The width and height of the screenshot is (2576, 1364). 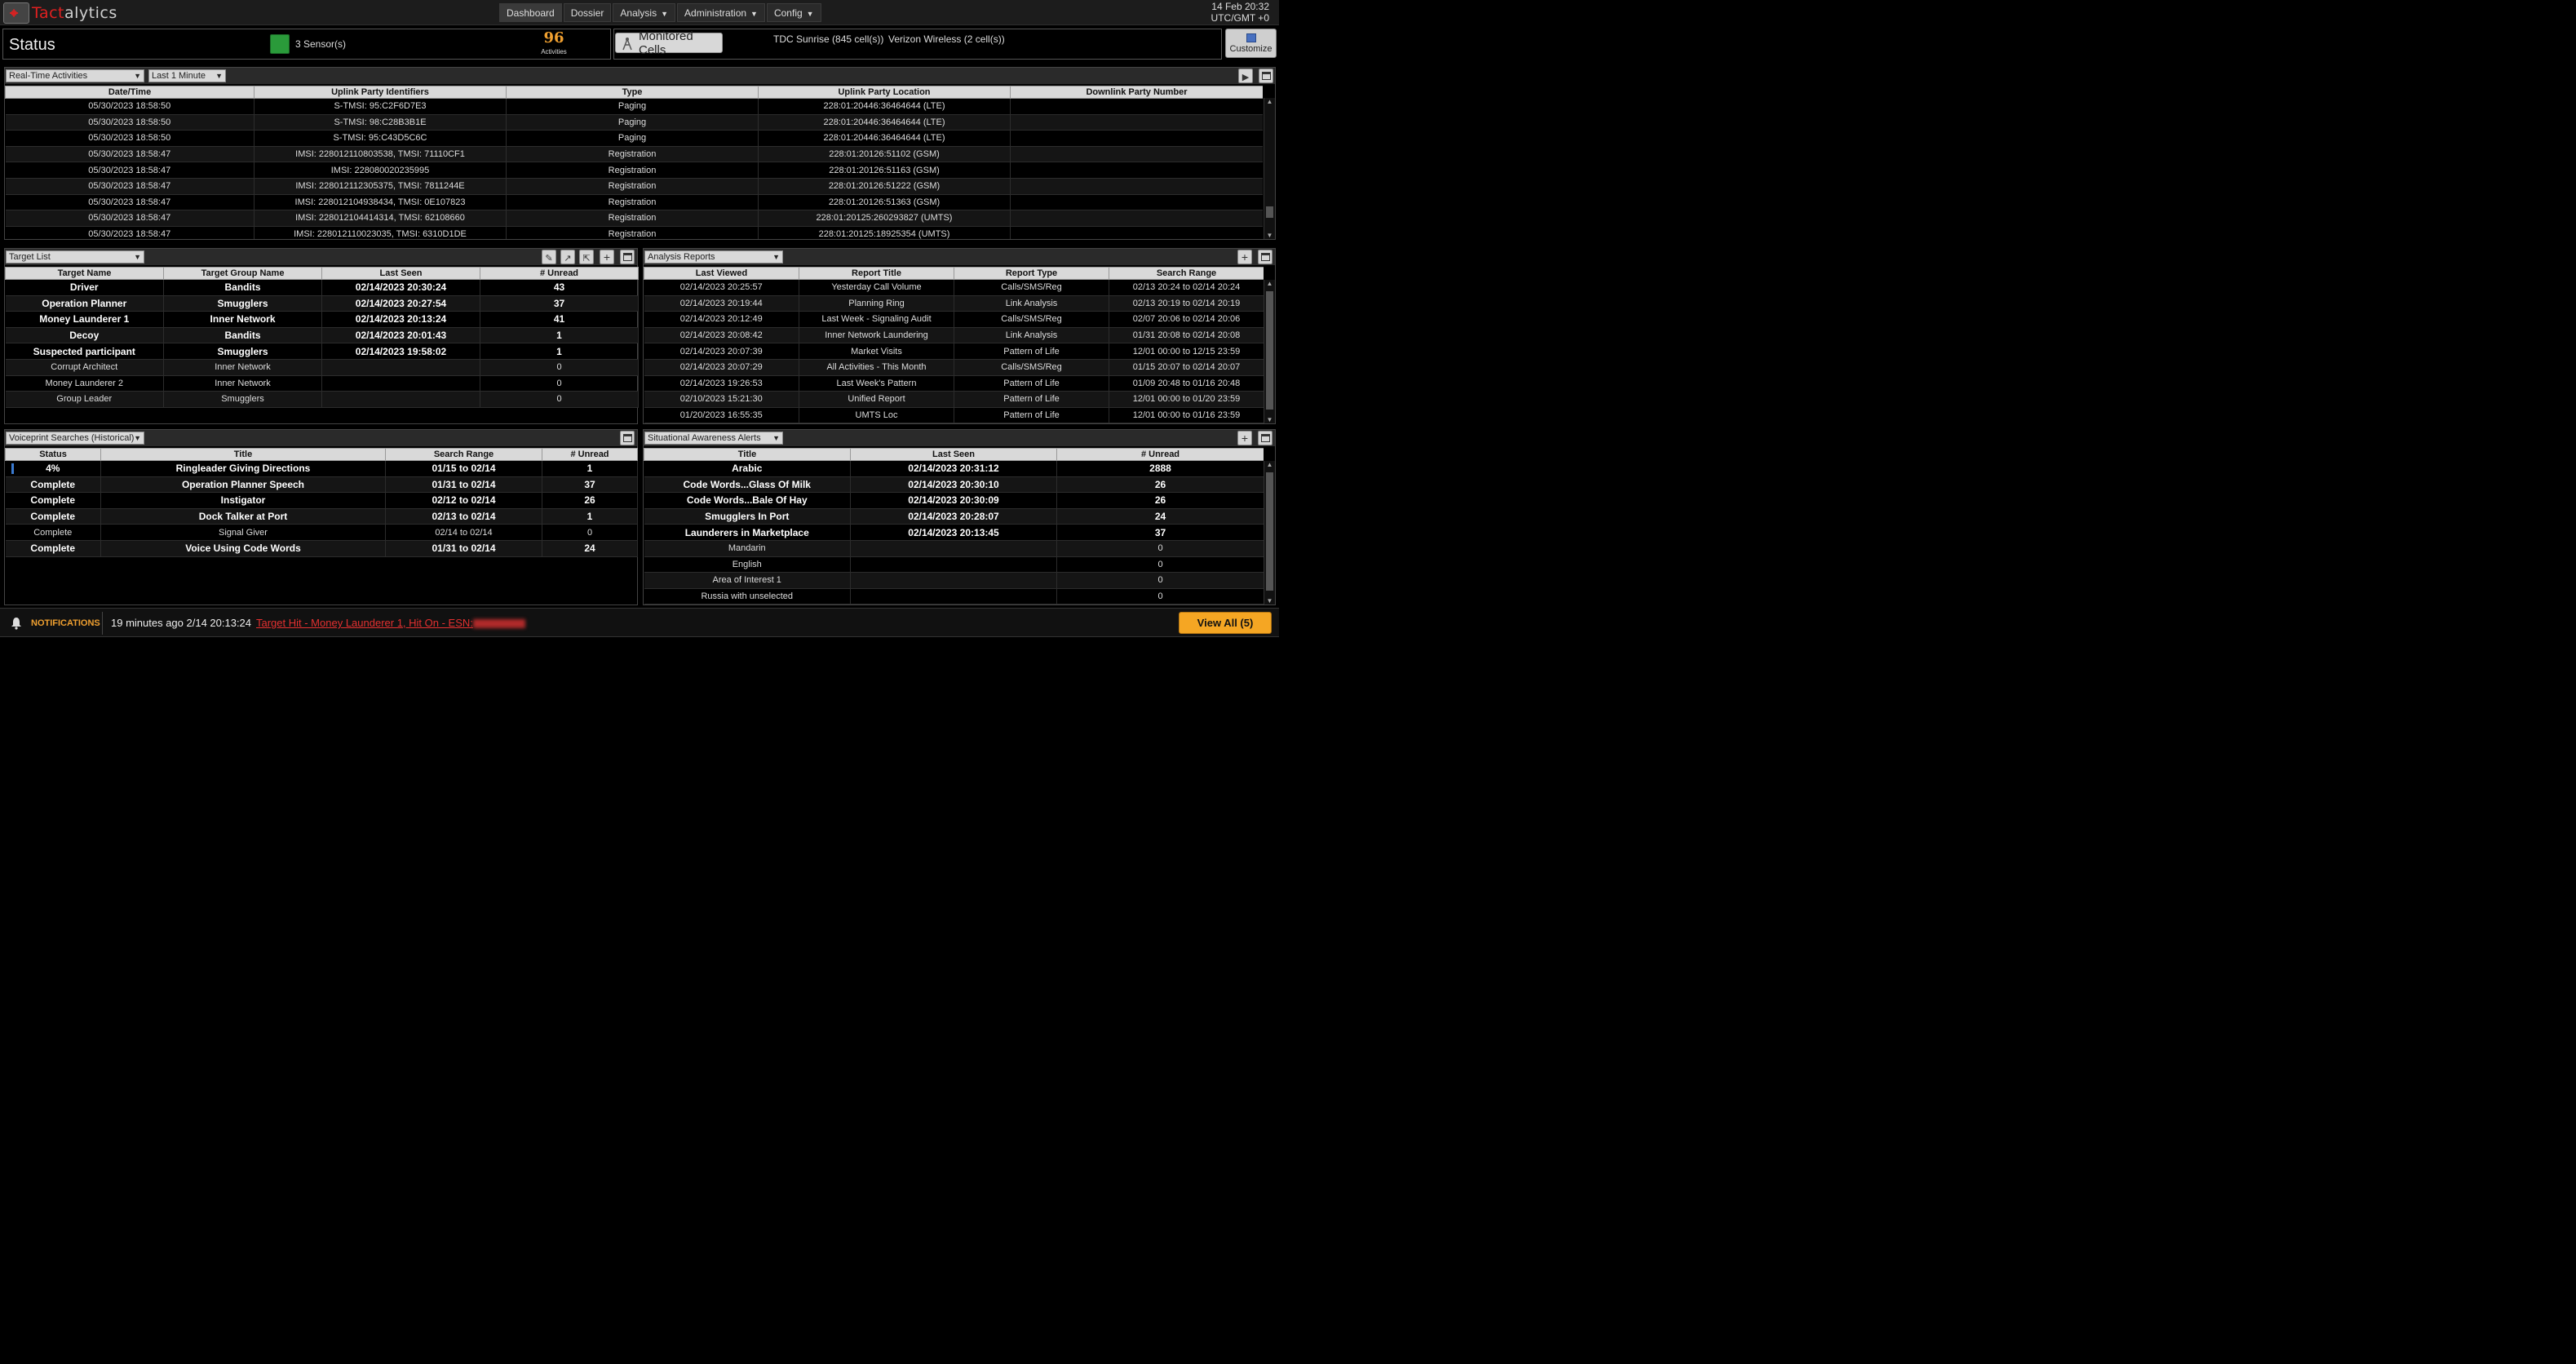 I want to click on table-row: Mandarin 0, so click(x=954, y=548).